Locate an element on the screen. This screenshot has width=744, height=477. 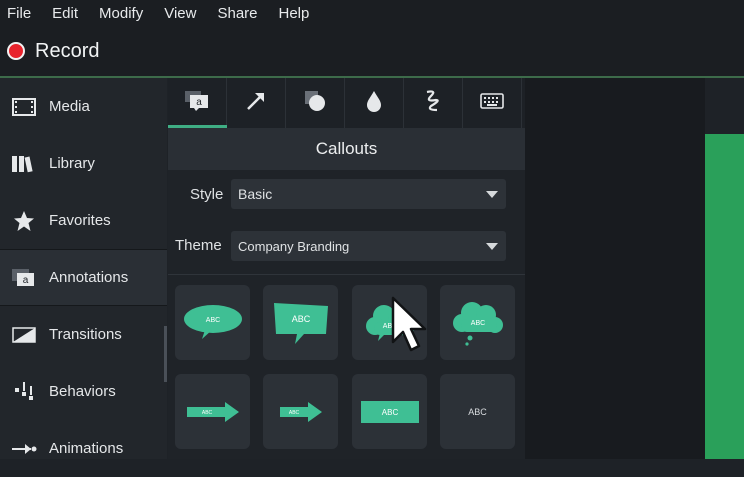
sidebar-item-behaviors: Behaviors is located at coordinates (83, 391).